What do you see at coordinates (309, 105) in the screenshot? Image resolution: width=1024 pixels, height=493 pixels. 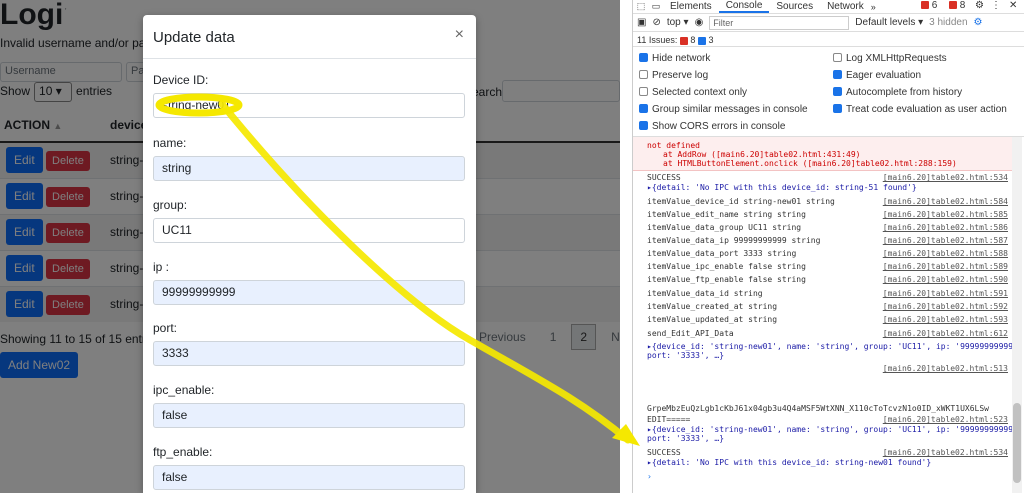 I see `device-id-input: string-new01` at bounding box center [309, 105].